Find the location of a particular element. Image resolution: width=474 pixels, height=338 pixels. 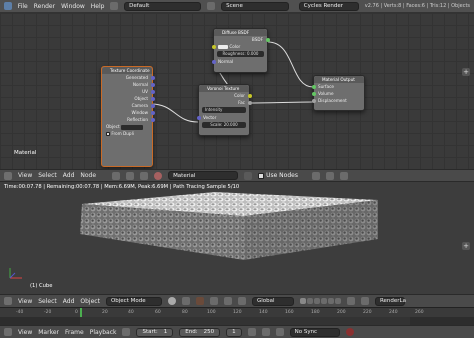

tl-menu-frame: Frame is located at coordinates (74, 332).